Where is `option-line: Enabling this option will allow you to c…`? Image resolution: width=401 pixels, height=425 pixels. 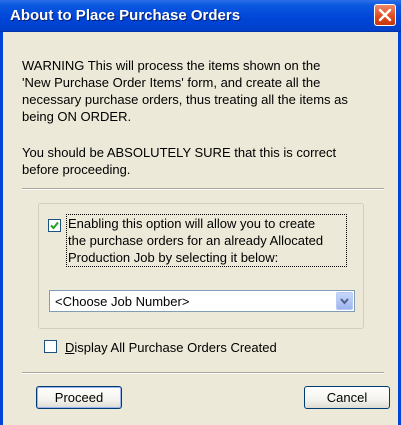
option-line: Enabling this option will allow you to c… is located at coordinates (192, 223).